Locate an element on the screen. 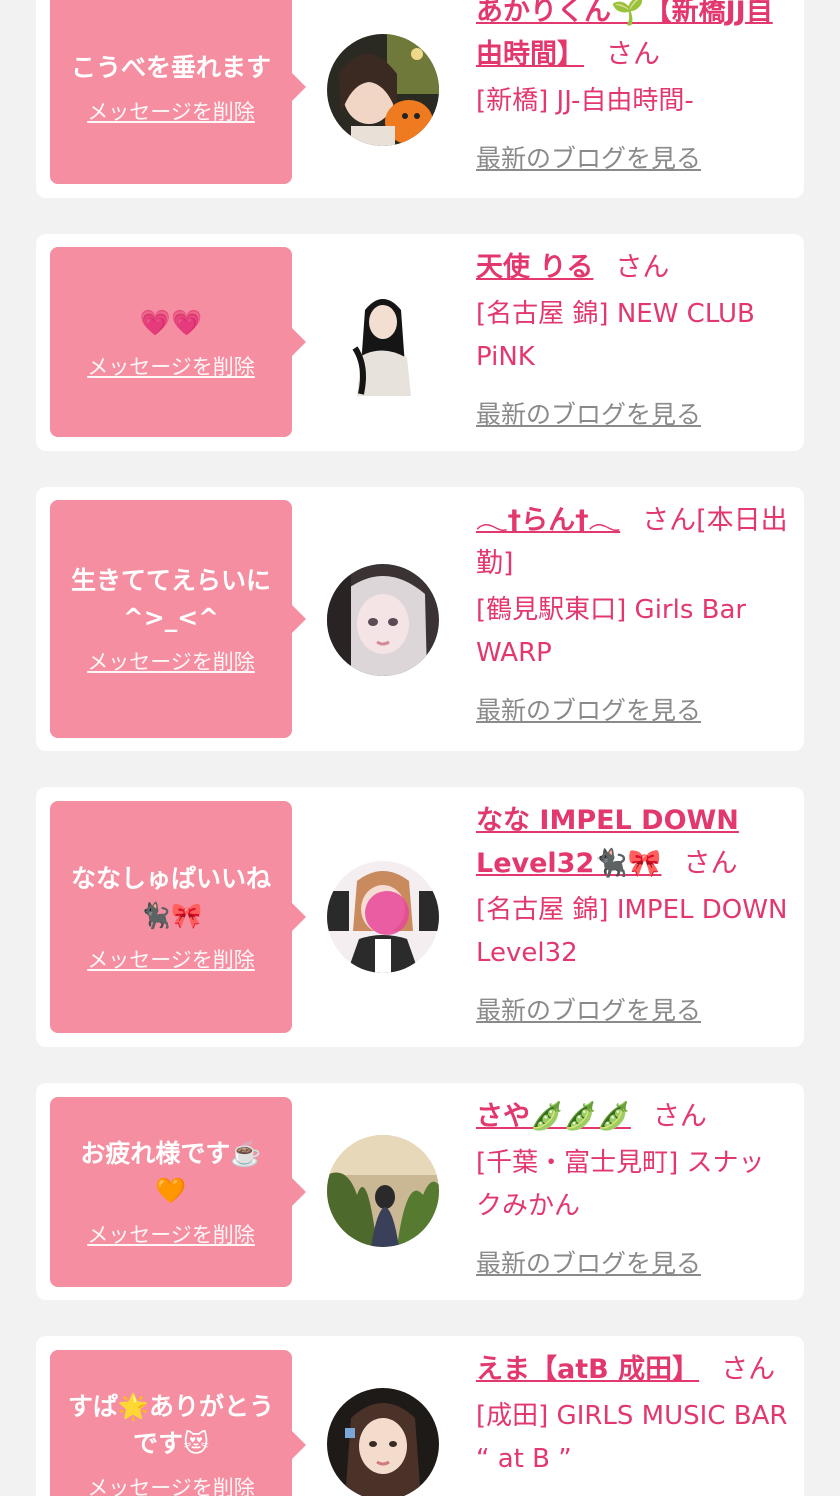  message-bubble: すぱ🌟ありがとう です😻 メッセージを削除 is located at coordinates (178, 1423).